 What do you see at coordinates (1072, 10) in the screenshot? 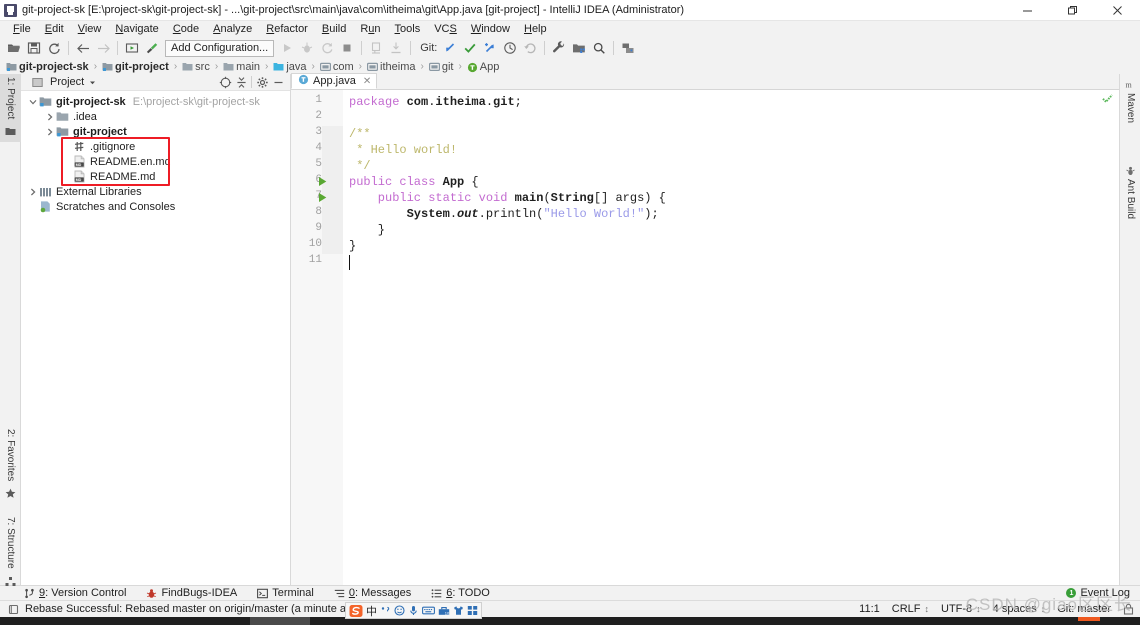
I see `maximize-button` at bounding box center [1072, 10].